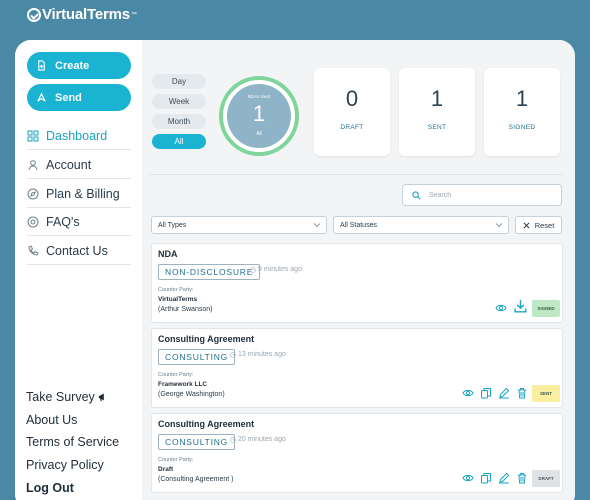  I want to click on send-icon, so click(41, 97).